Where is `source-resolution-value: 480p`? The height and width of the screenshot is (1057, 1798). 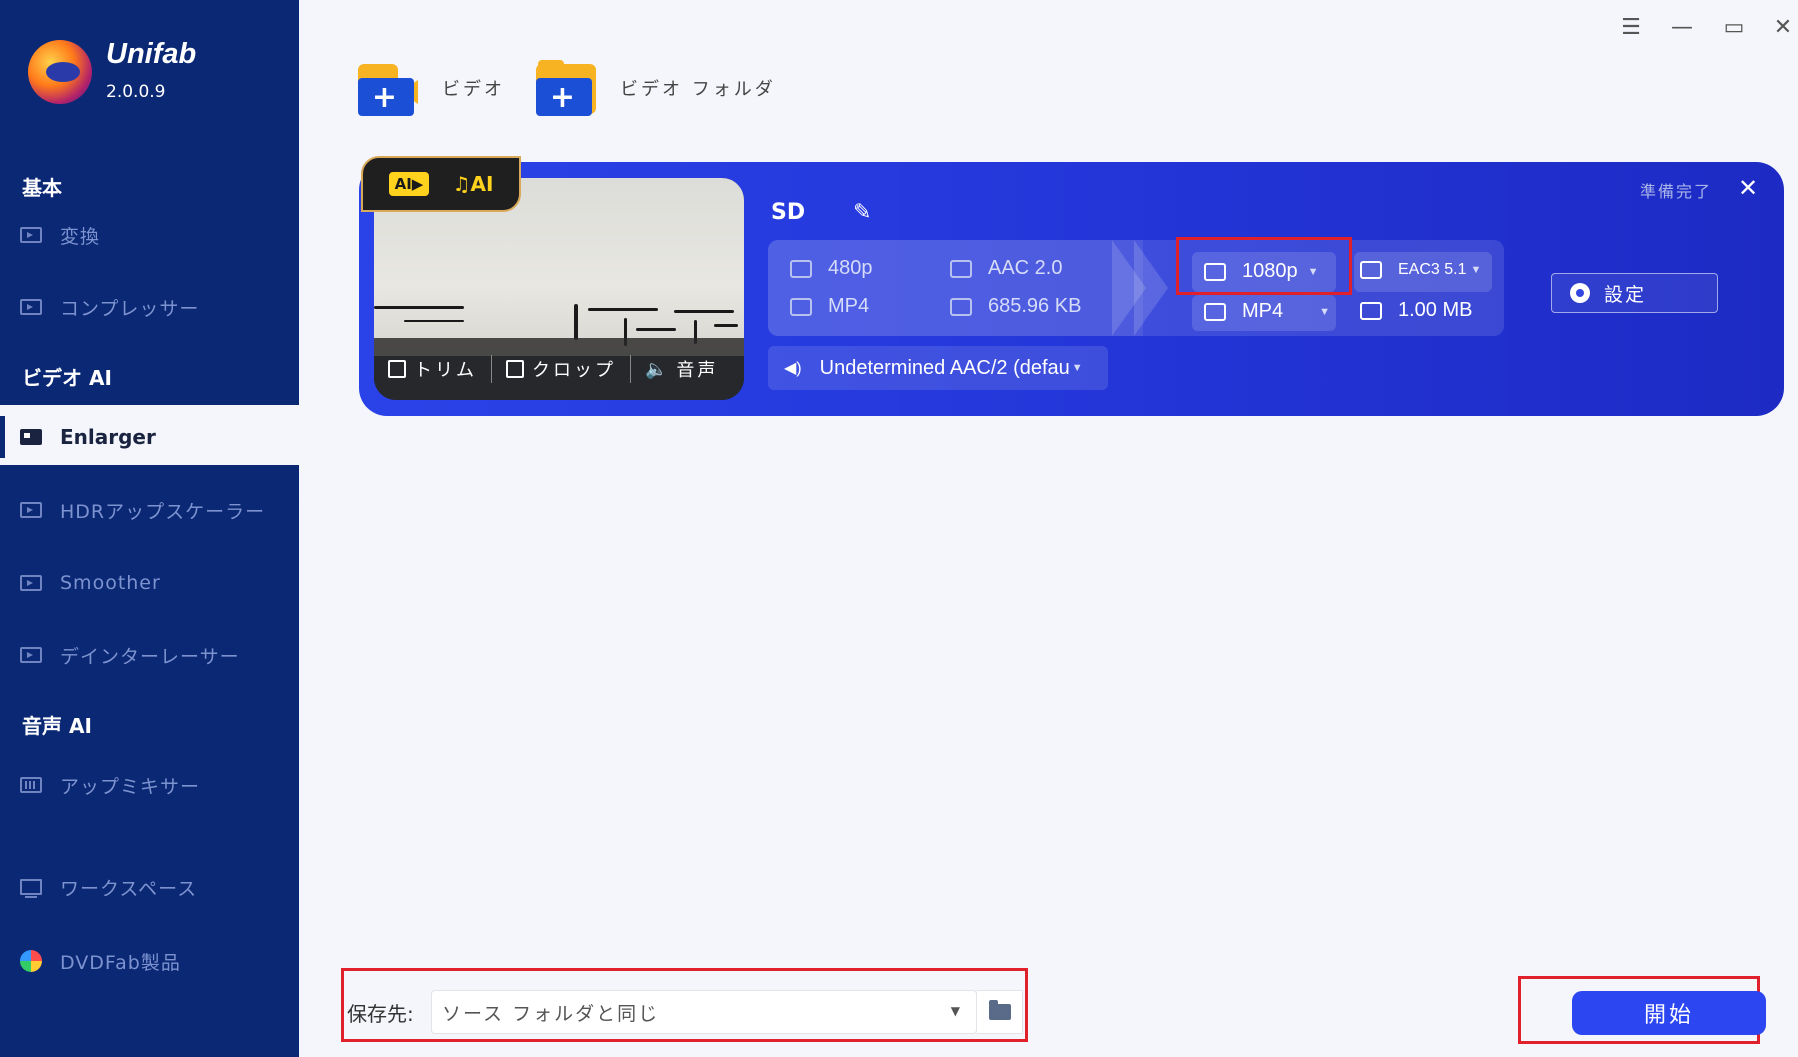 source-resolution-value: 480p is located at coordinates (850, 268).